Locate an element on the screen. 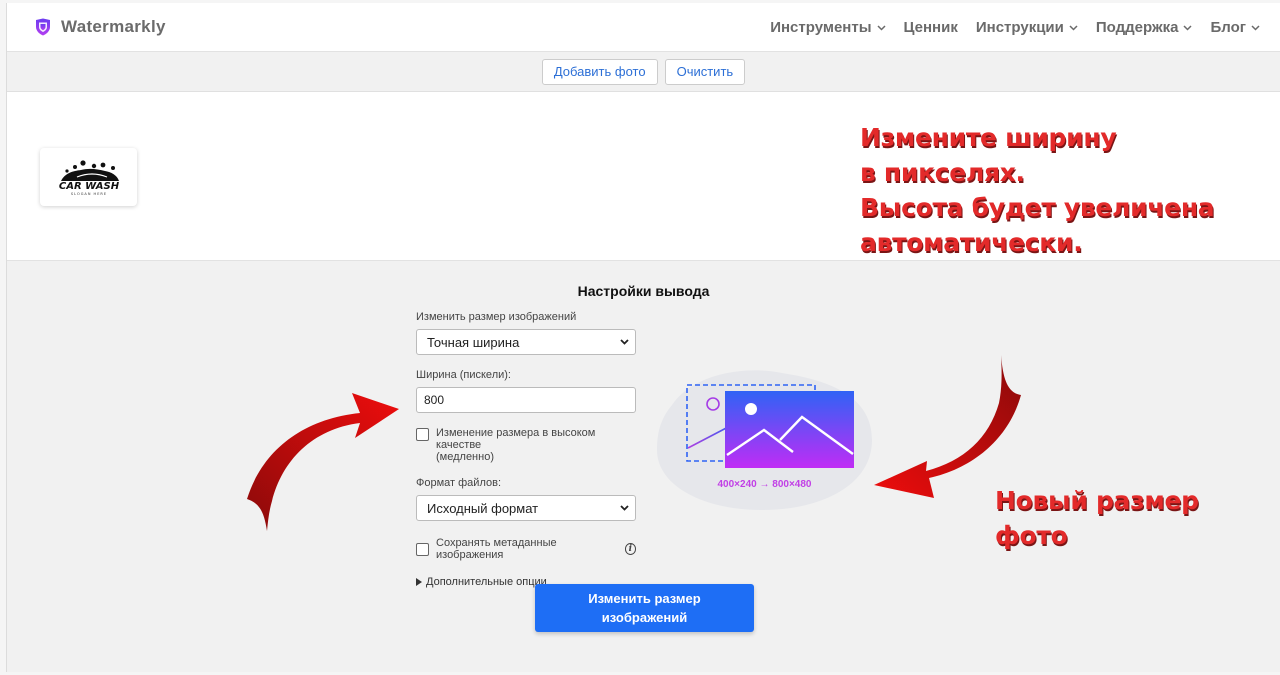 The image size is (1280, 675). resize-button-label: Изменить размер is located at coordinates (644, 598).